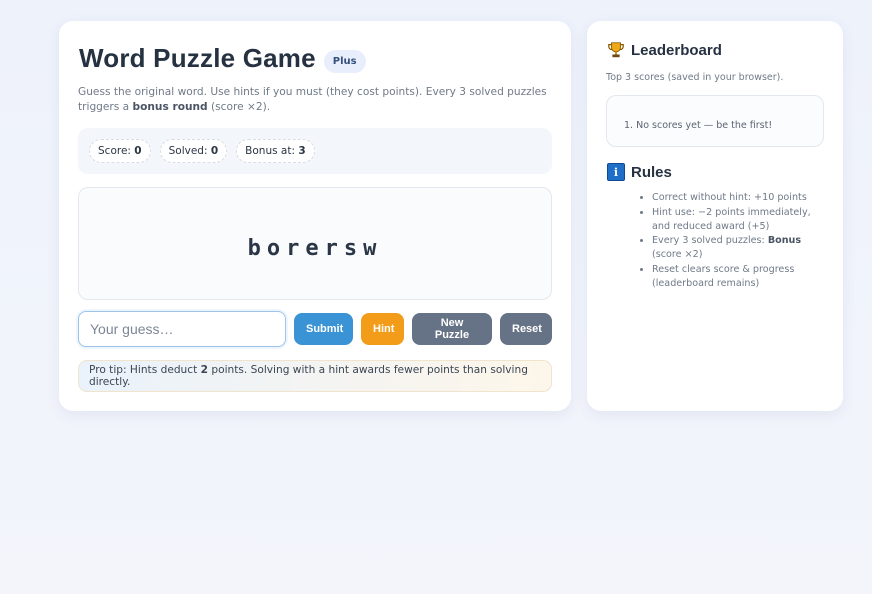 This screenshot has height=594, width=872. What do you see at coordinates (452, 329) in the screenshot?
I see `new-puzzle-button: New Puzzle` at bounding box center [452, 329].